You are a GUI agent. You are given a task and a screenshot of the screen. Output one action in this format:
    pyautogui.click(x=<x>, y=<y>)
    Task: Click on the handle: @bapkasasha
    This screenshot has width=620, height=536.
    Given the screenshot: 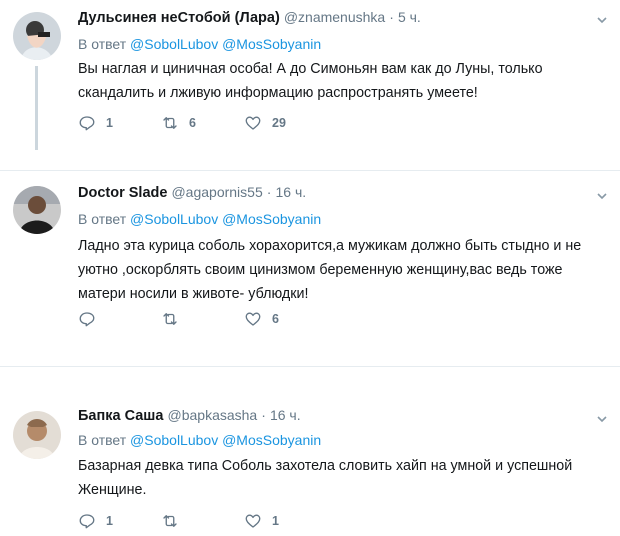 What is the action you would take?
    pyautogui.click(x=213, y=415)
    